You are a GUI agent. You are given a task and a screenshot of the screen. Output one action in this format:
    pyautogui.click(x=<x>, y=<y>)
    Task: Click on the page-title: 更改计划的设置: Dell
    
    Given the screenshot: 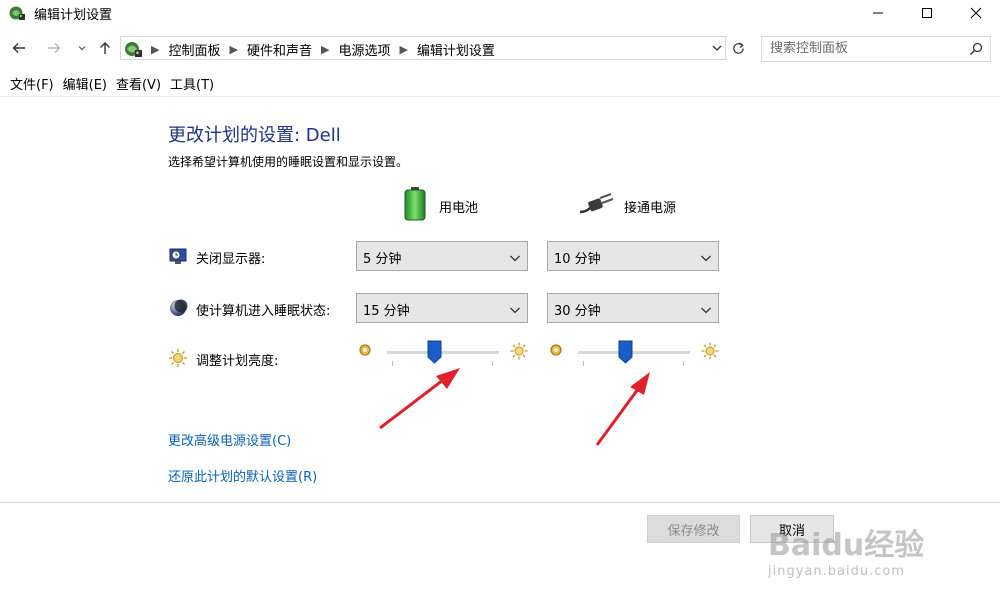 What is the action you would take?
    pyautogui.click(x=254, y=135)
    